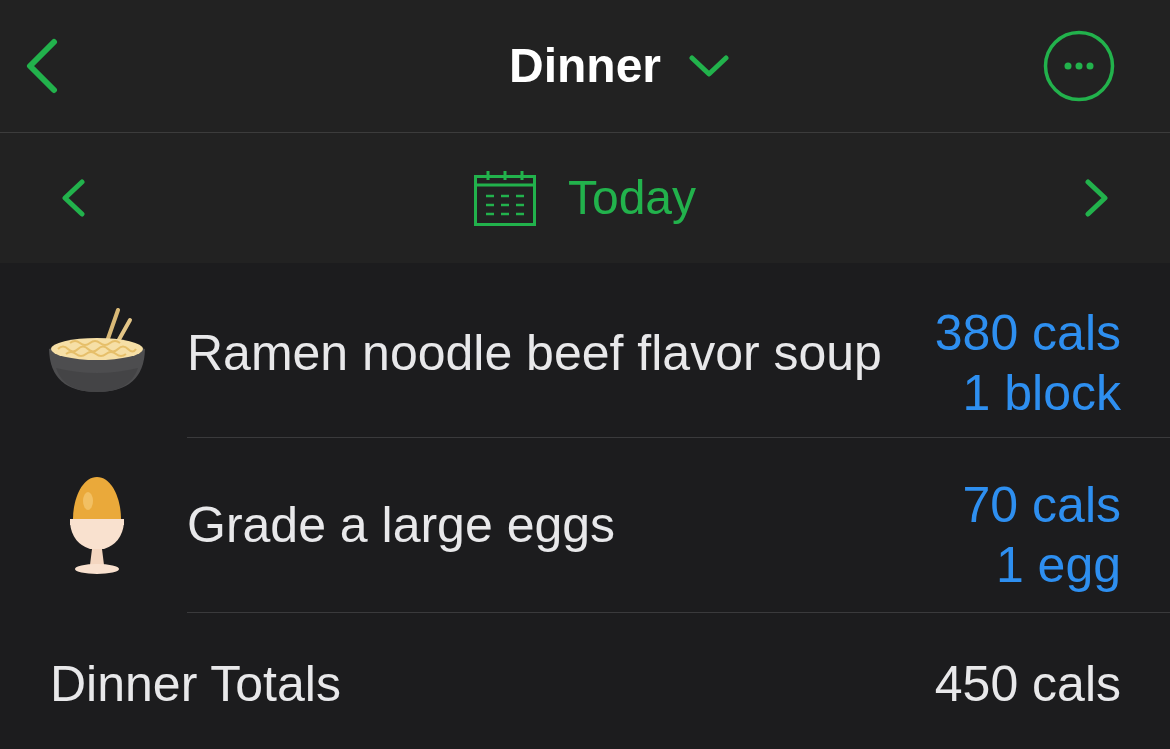 The height and width of the screenshot is (749, 1170). I want to click on egg-cup-icon, so click(96, 525).